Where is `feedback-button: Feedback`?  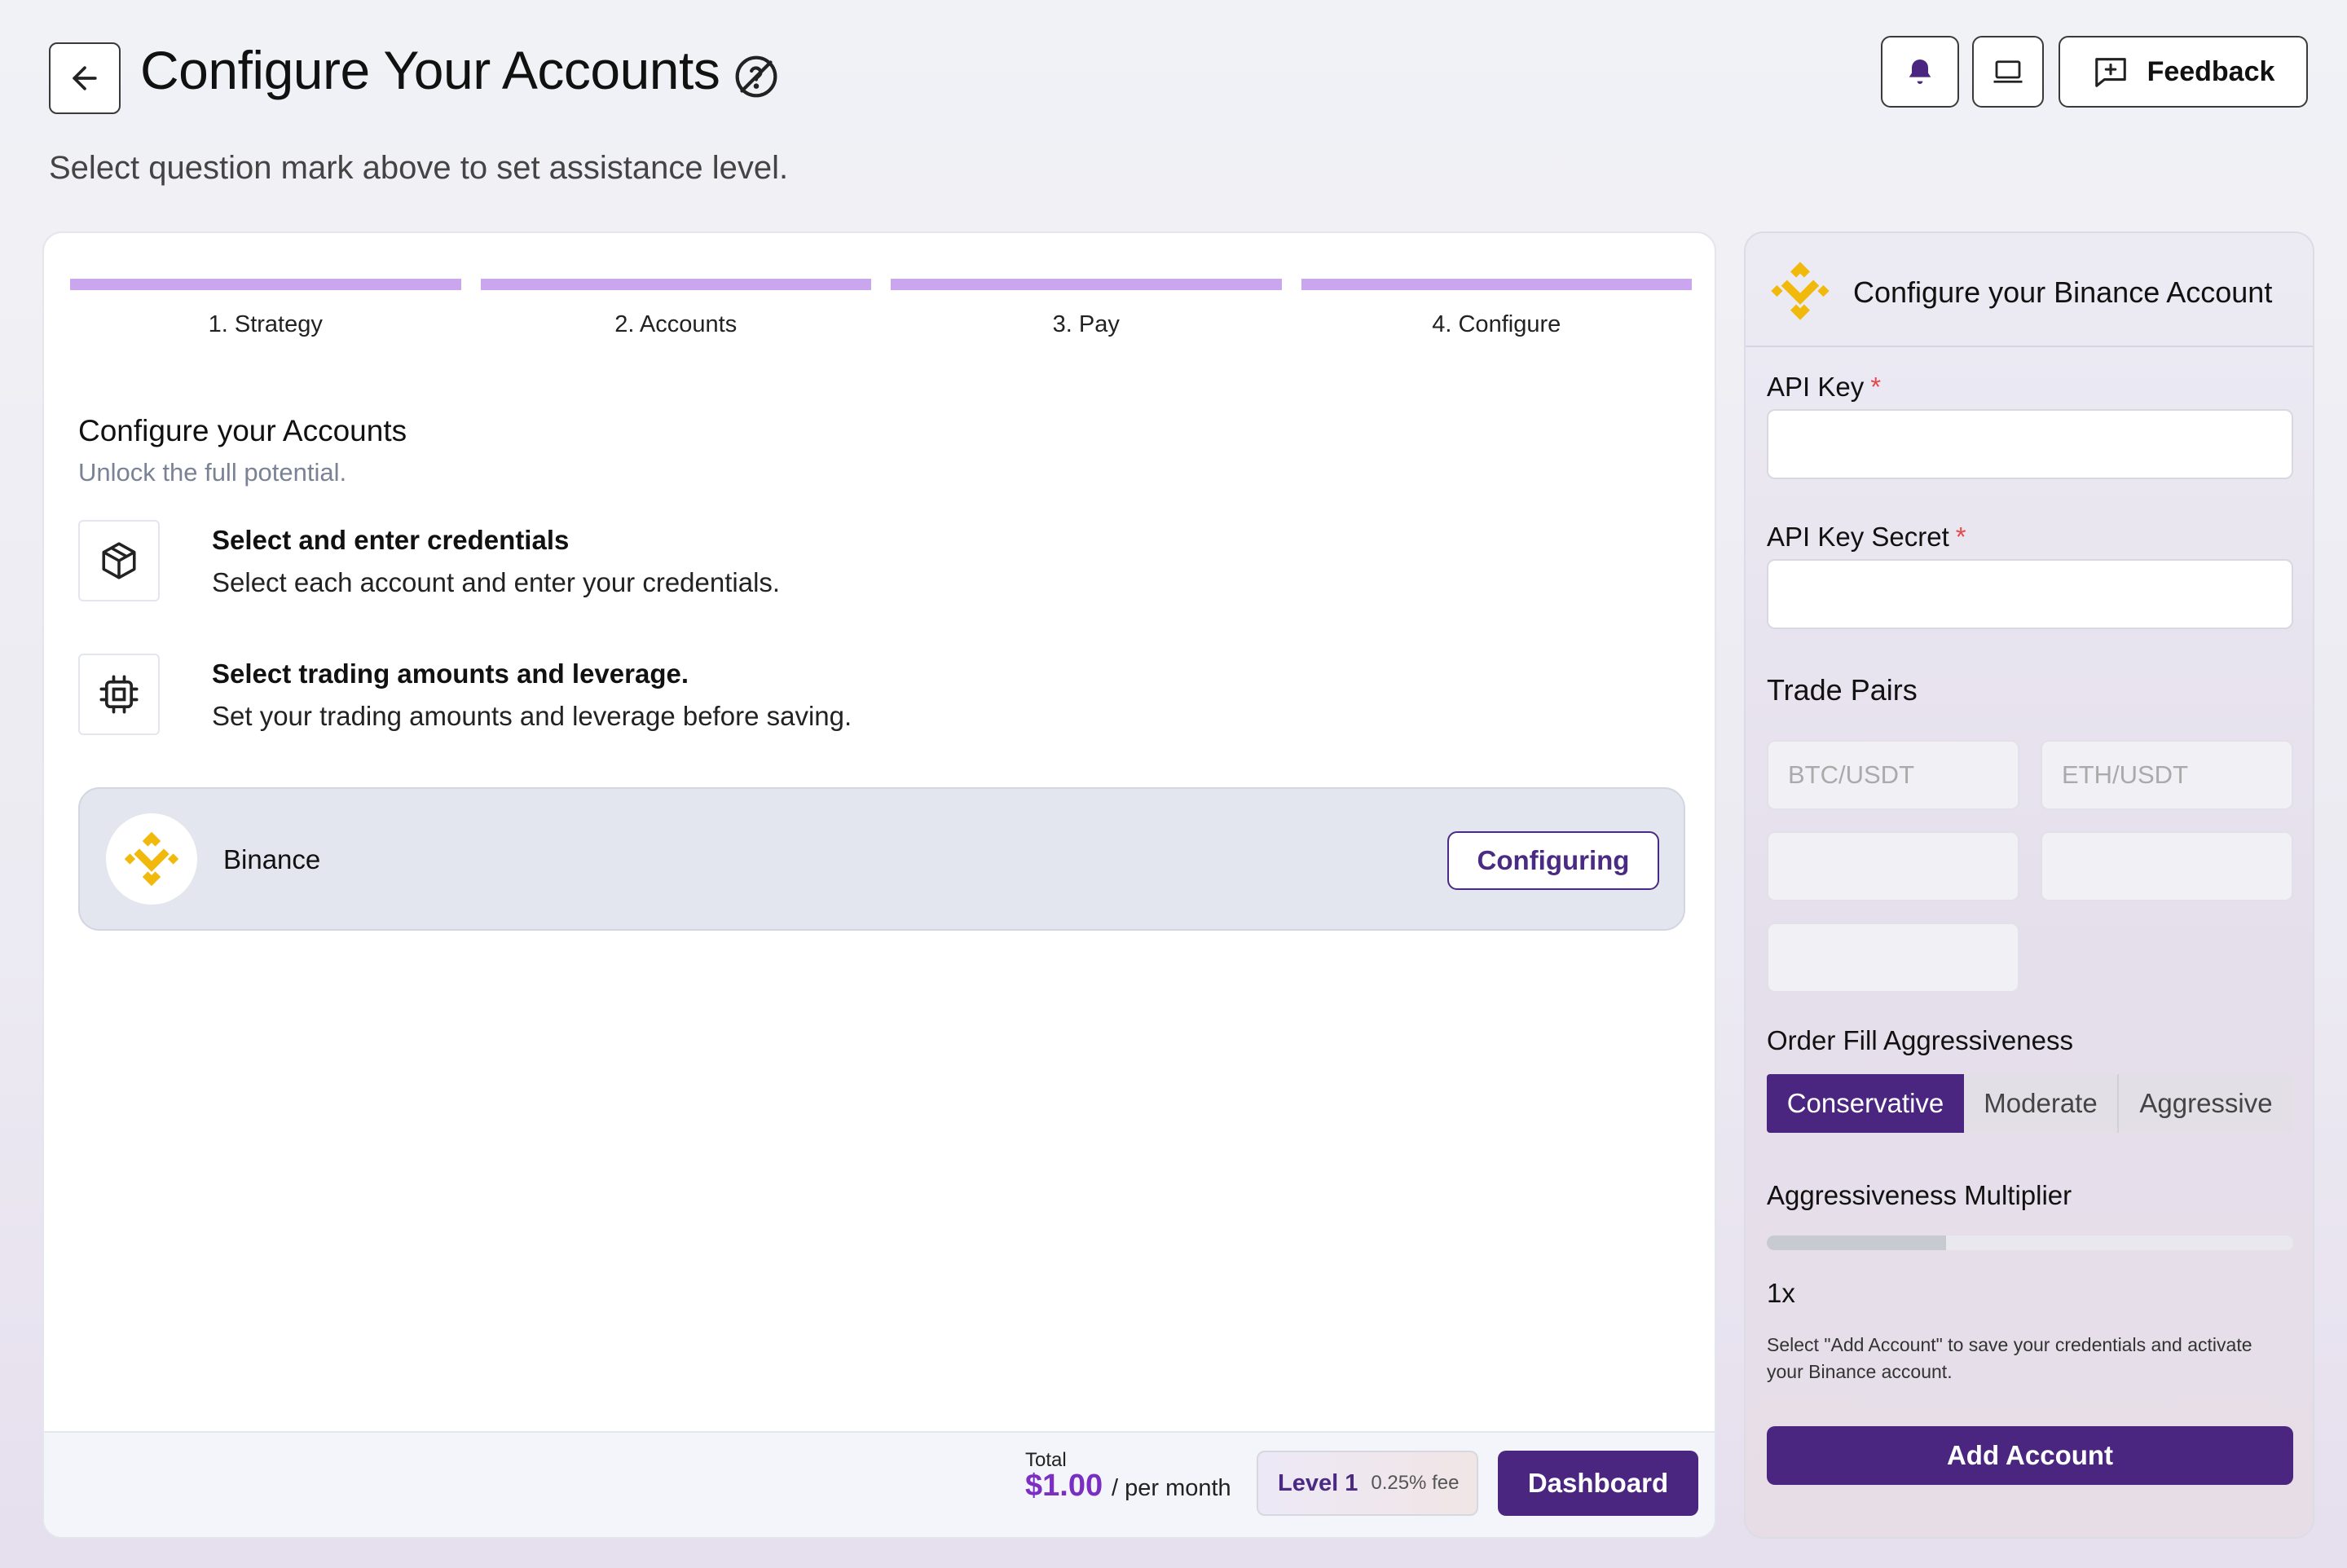 feedback-button: Feedback is located at coordinates (2183, 72).